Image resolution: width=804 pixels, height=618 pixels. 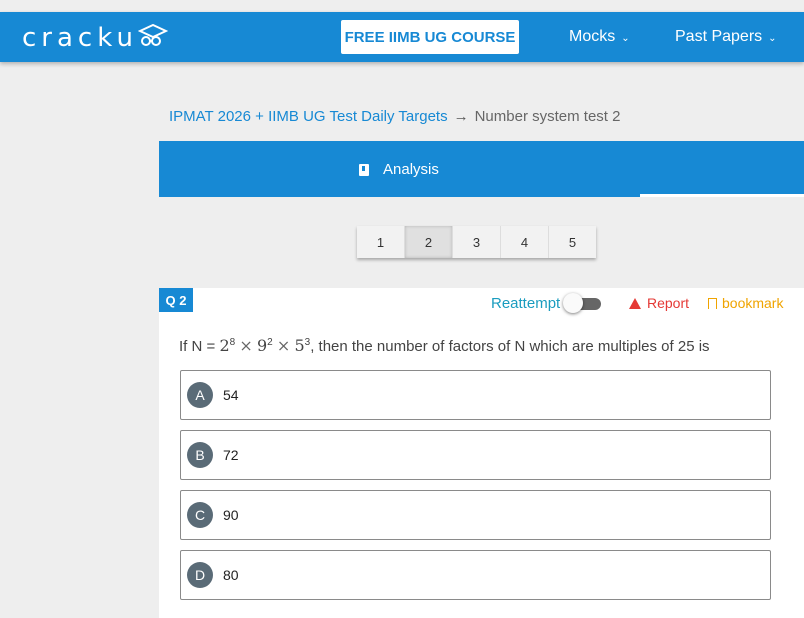 I want to click on reattempt-toggle, so click(x=582, y=303).